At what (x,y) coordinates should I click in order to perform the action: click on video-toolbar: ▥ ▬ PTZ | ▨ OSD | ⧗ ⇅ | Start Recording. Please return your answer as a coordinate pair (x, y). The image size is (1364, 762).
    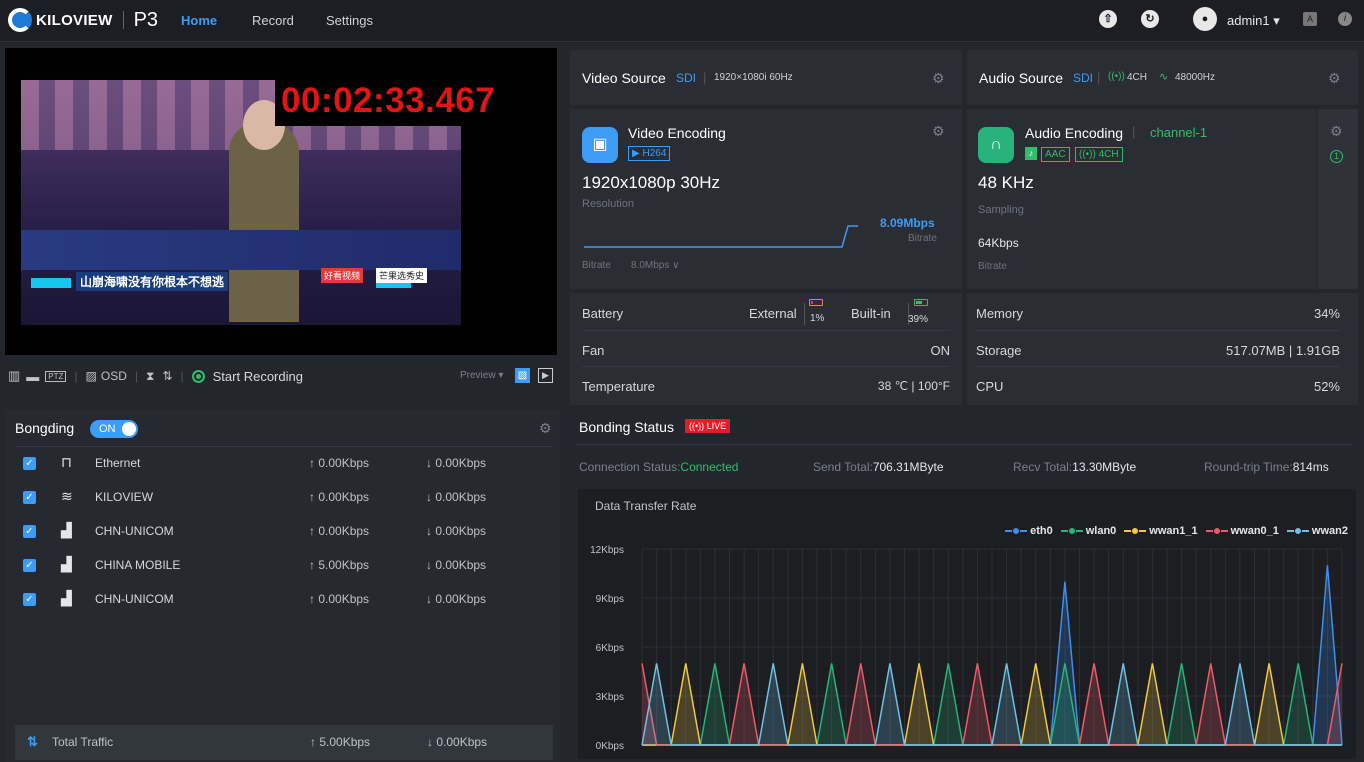
    Looking at the image, I should click on (155, 376).